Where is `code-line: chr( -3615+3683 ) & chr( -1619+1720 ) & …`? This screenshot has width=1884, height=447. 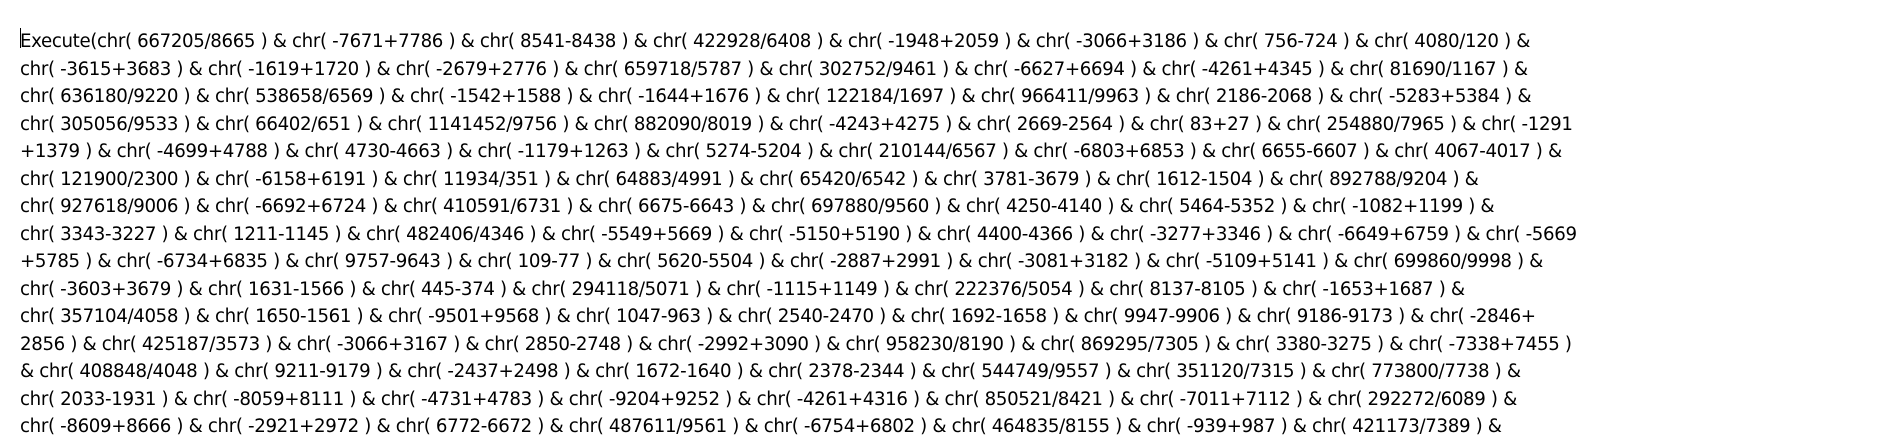
code-line: chr( -3615+3683 ) & chr( -1619+1720 ) & … is located at coordinates (774, 69).